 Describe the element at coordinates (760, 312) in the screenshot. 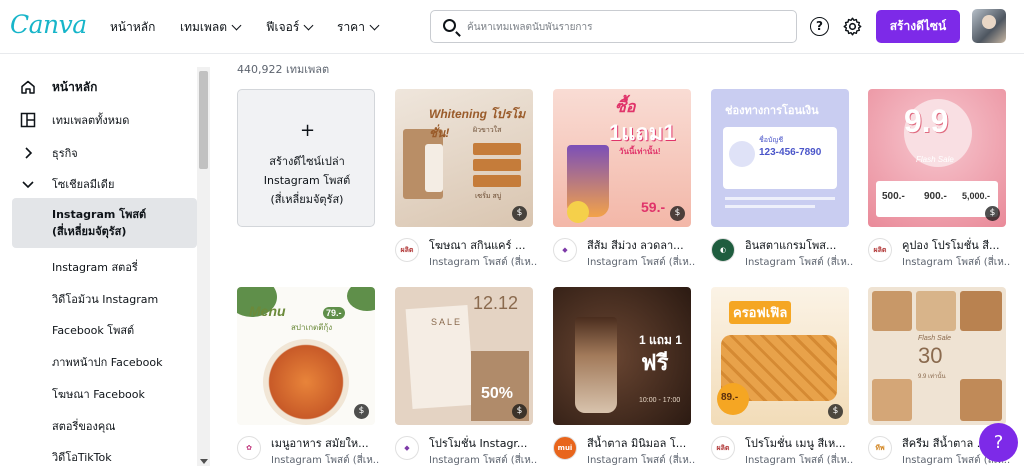

I see `template-heading: ครอฟเฟิล` at that location.